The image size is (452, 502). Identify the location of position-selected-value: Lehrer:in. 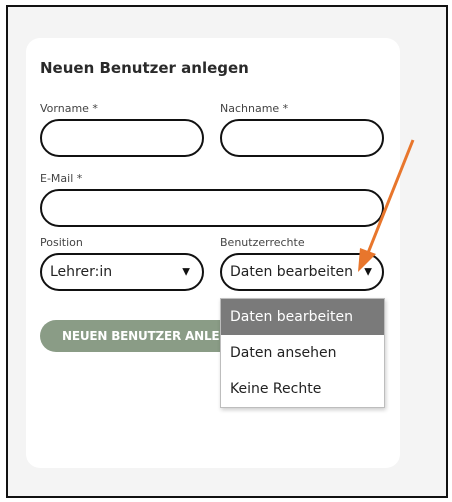
(81, 272).